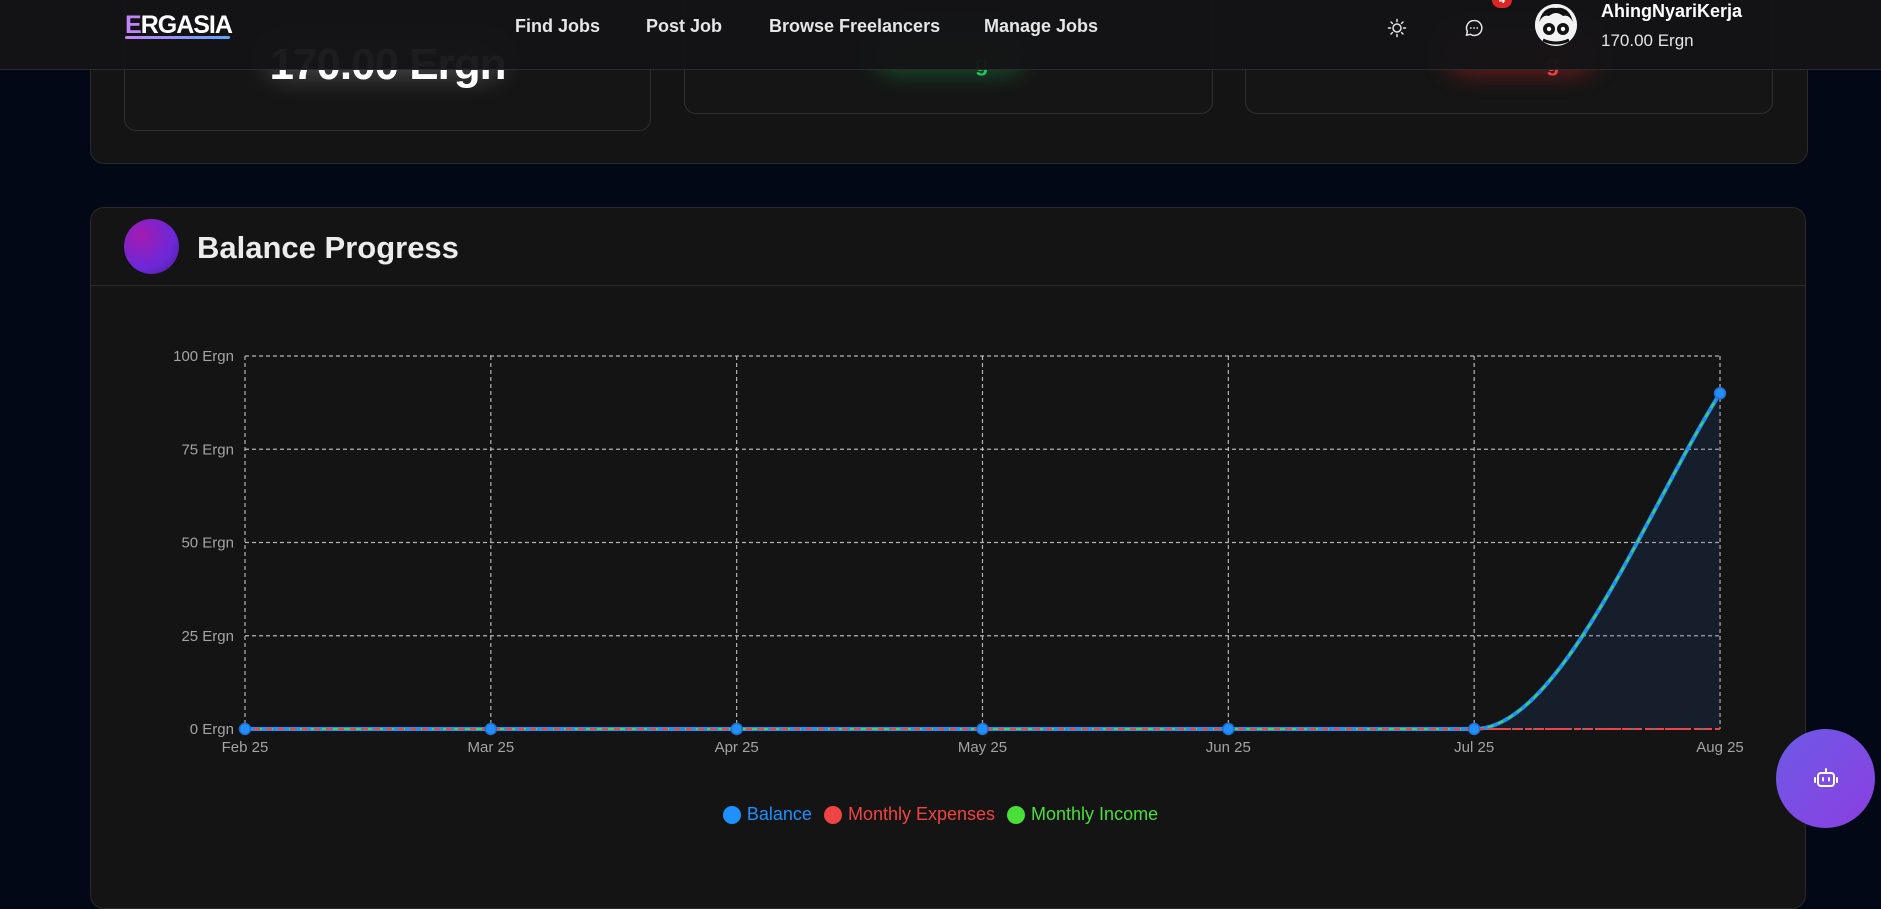 This screenshot has width=1881, height=909. I want to click on legend-item: Balance, so click(767, 814).